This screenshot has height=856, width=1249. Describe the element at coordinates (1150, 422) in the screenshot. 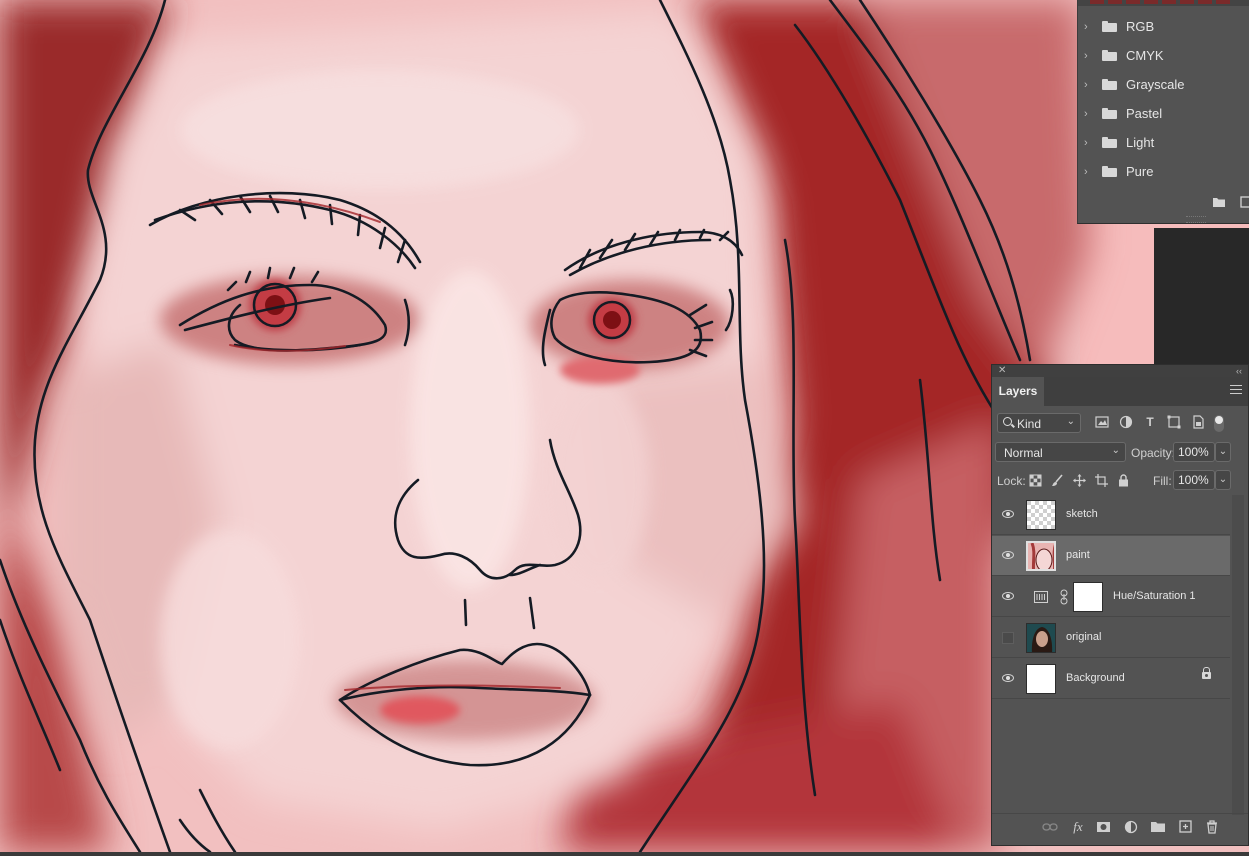

I see `type-layer-filter-icon: T` at that location.